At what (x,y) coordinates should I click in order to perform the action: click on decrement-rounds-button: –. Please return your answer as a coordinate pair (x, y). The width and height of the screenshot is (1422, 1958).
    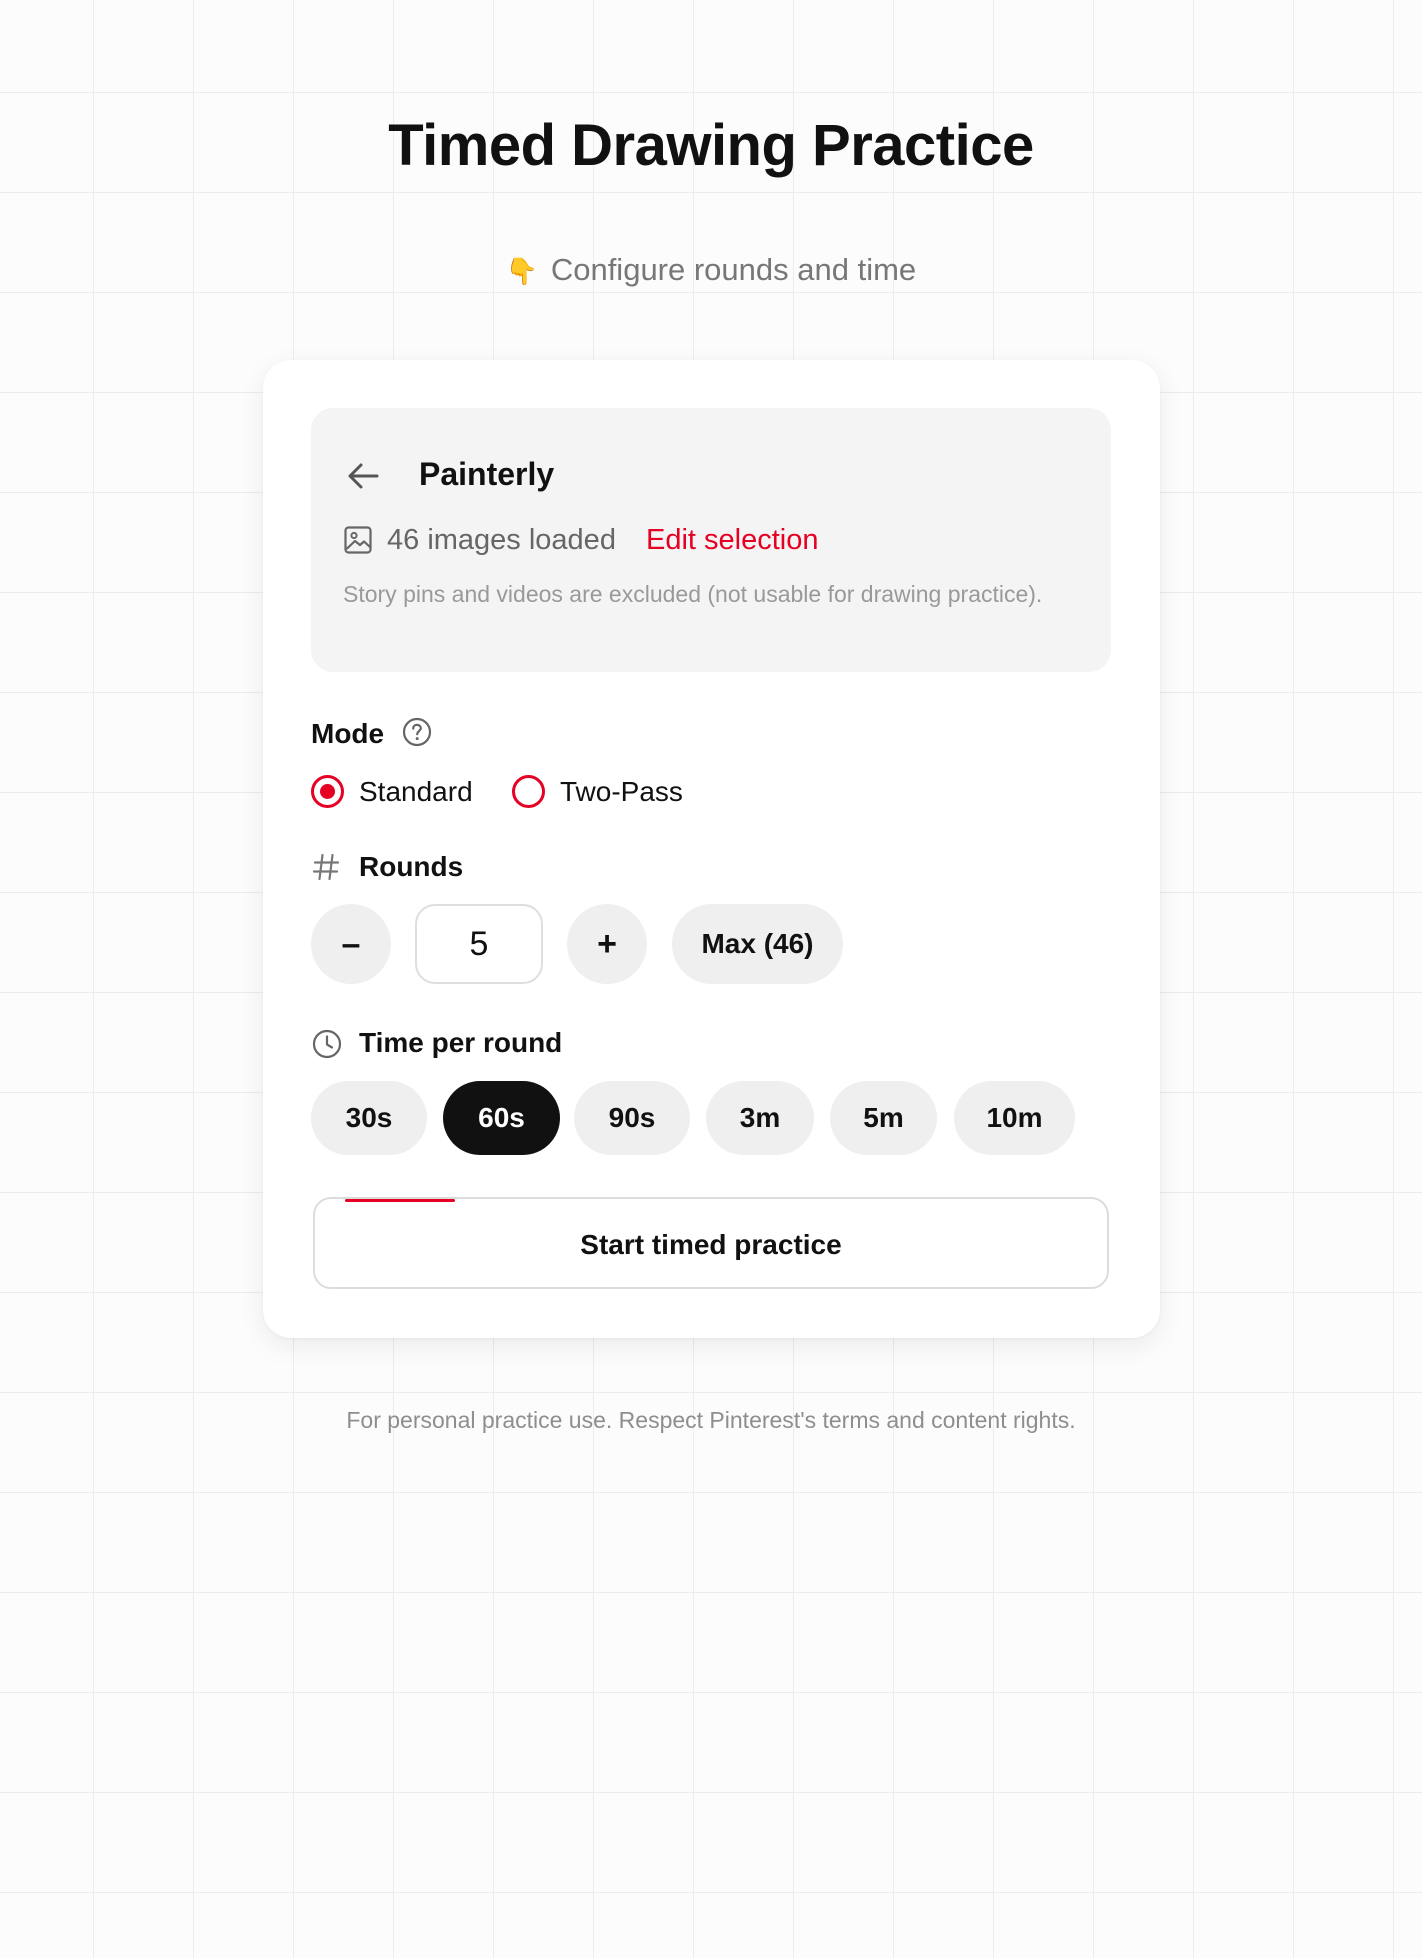
    Looking at the image, I should click on (351, 944).